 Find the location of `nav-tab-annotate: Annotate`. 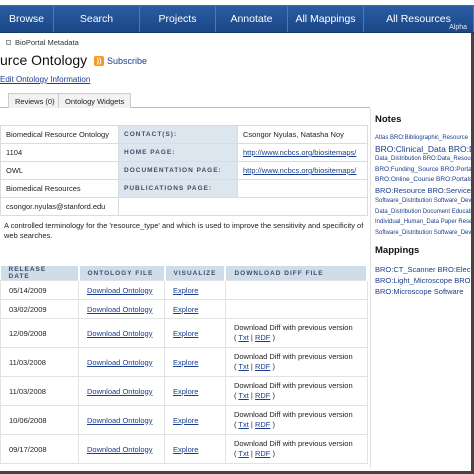

nav-tab-annotate: Annotate is located at coordinates (252, 19).